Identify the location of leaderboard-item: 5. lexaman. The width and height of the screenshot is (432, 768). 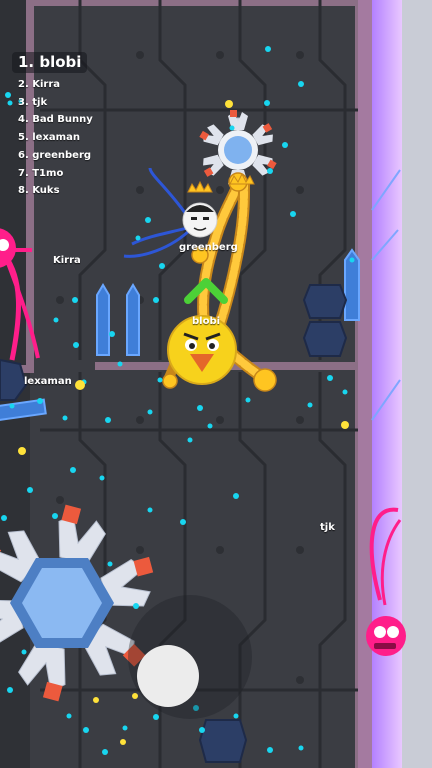
(49, 138).